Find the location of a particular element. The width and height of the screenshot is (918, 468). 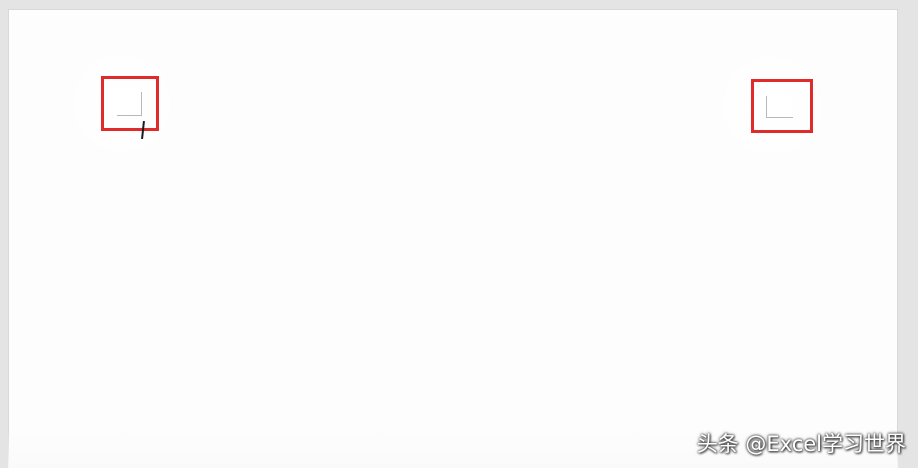

left-highlight-box is located at coordinates (130, 103).